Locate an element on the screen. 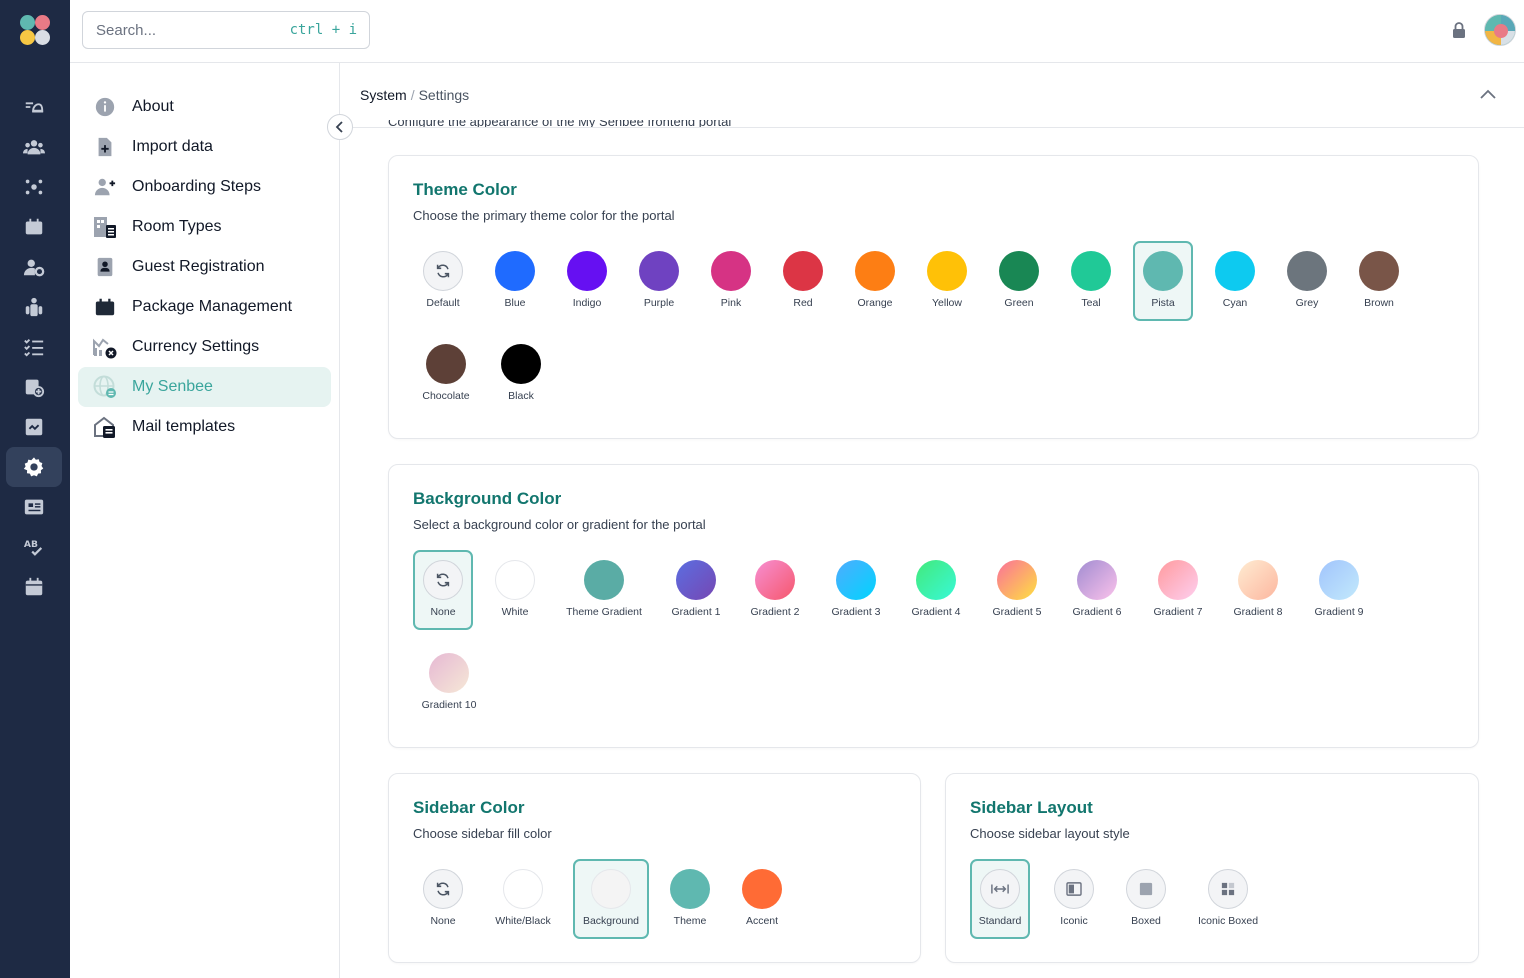  theme-option-grey: Grey is located at coordinates (1307, 281).